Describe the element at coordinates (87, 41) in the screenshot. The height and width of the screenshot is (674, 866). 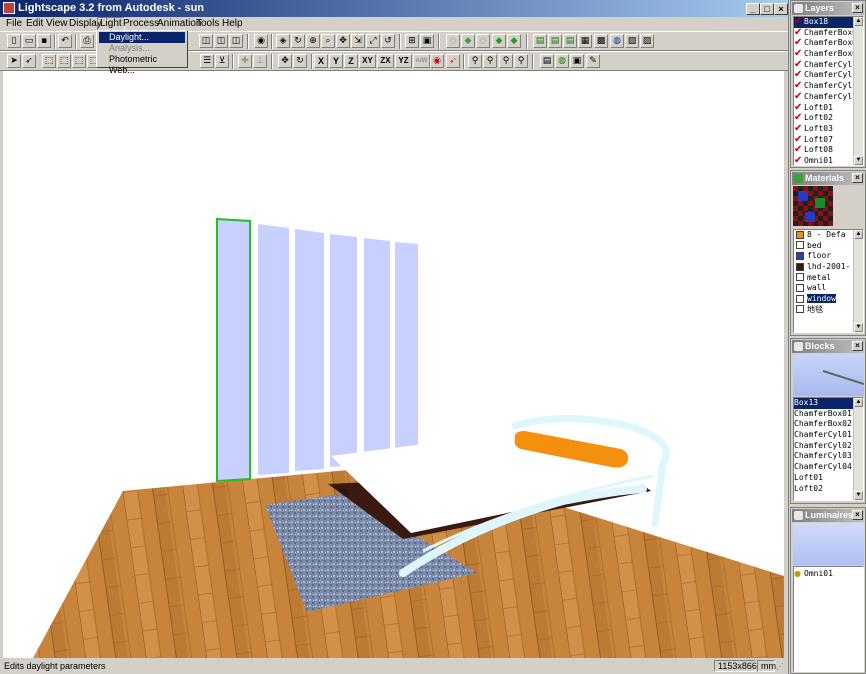
I see `print-icon: ⎙` at that location.